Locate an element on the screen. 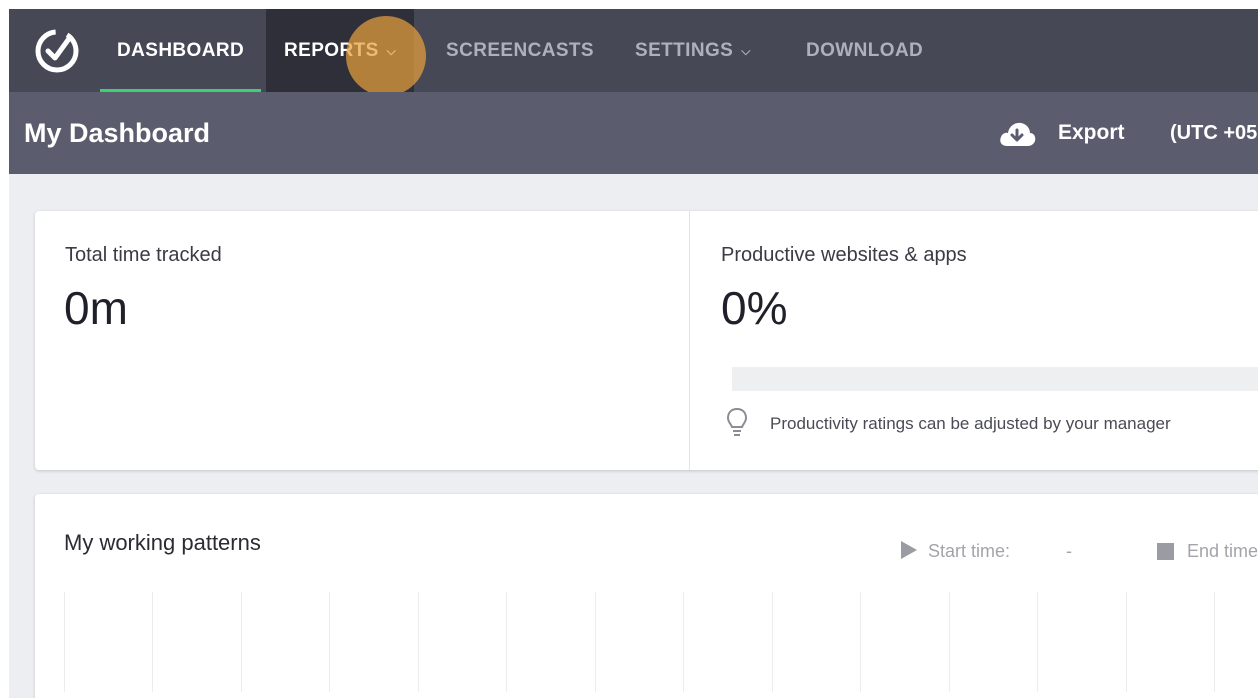 This screenshot has width=1258, height=698. nav-dashboard: DASHBOARD is located at coordinates (180, 50).